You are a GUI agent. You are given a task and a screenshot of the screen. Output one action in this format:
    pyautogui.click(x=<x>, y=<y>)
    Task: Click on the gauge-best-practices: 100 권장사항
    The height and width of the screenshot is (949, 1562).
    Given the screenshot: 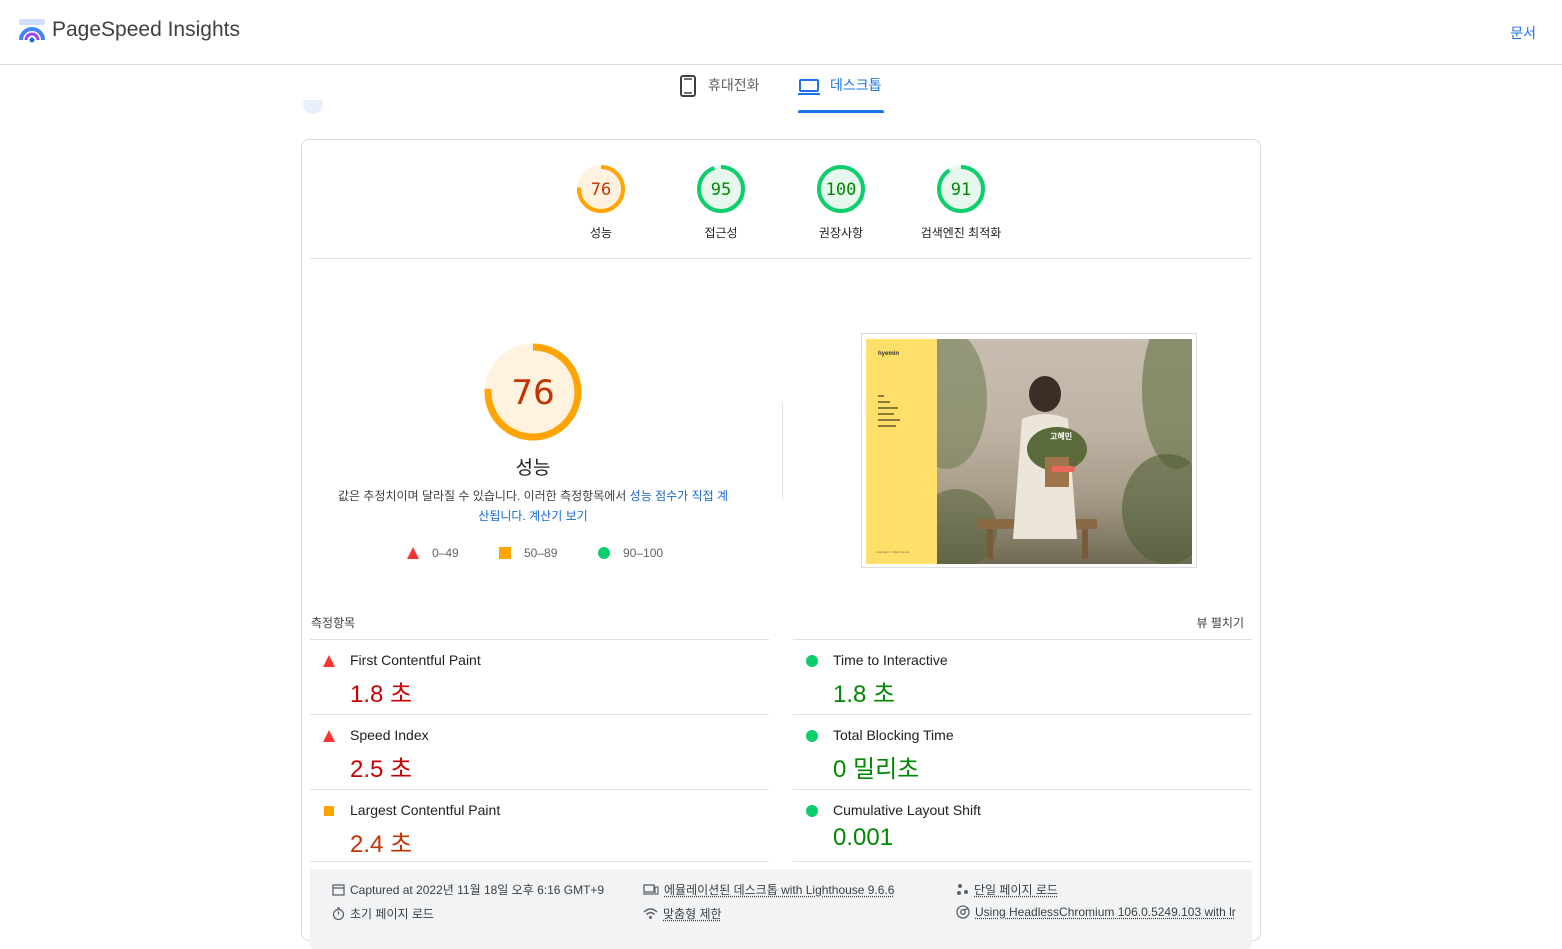 What is the action you would take?
    pyautogui.click(x=841, y=202)
    